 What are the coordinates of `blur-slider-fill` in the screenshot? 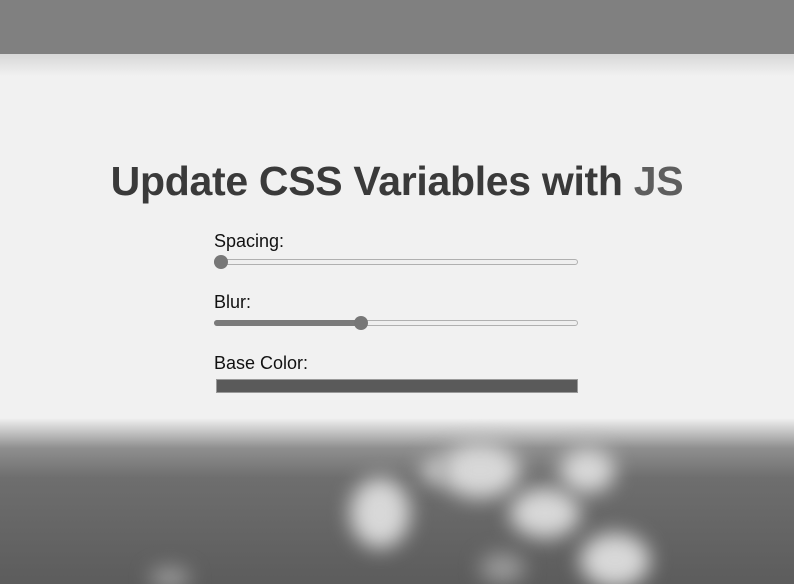 It's located at (287, 323).